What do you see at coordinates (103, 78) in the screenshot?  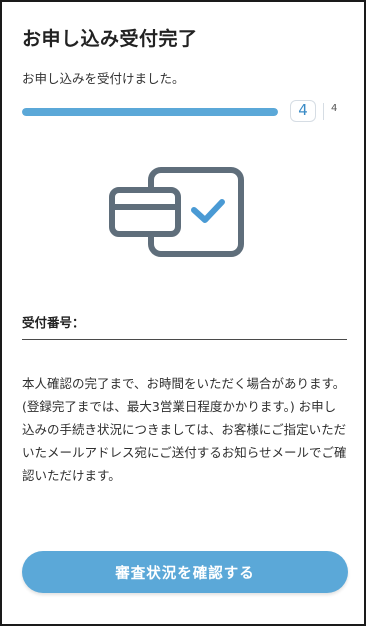 I see `confirmation-message: お申し込みを受付けました。` at bounding box center [103, 78].